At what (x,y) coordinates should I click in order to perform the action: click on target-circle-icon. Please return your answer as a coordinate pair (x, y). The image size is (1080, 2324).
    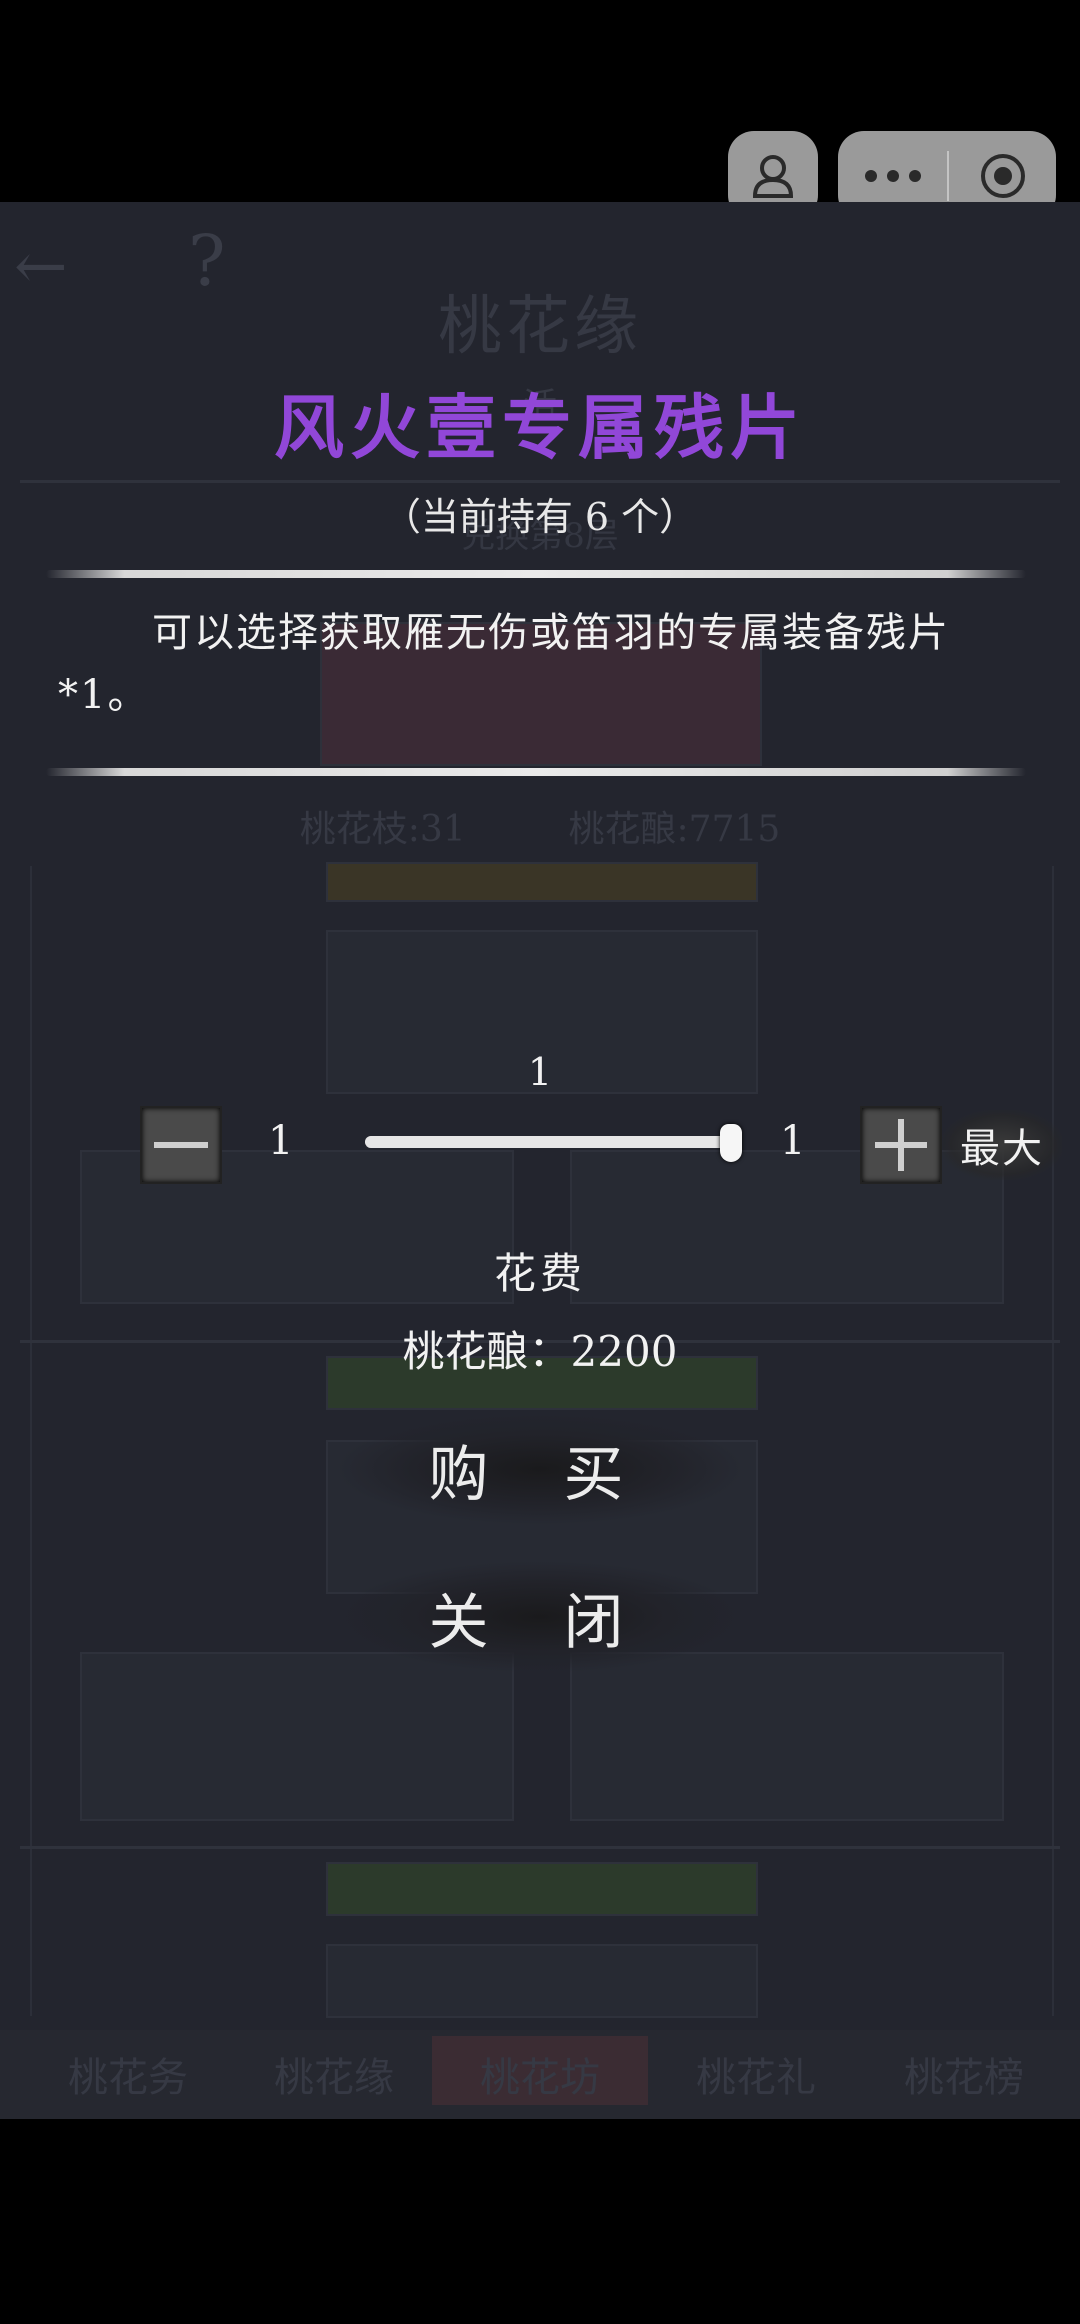
    Looking at the image, I should click on (1002, 176).